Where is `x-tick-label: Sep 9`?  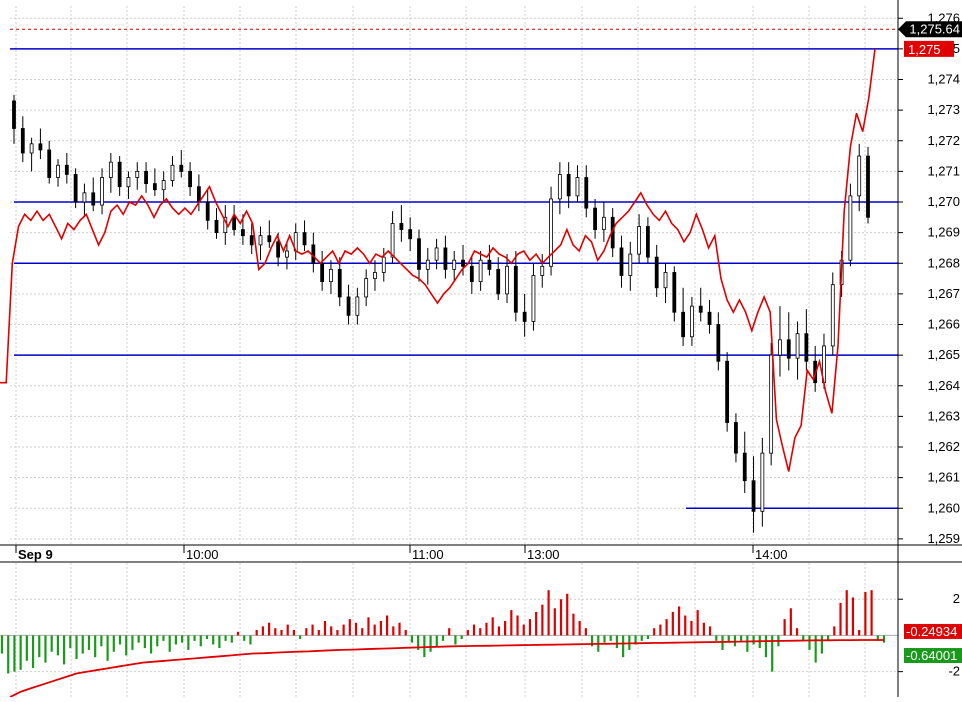
x-tick-label: Sep 9 is located at coordinates (35, 554).